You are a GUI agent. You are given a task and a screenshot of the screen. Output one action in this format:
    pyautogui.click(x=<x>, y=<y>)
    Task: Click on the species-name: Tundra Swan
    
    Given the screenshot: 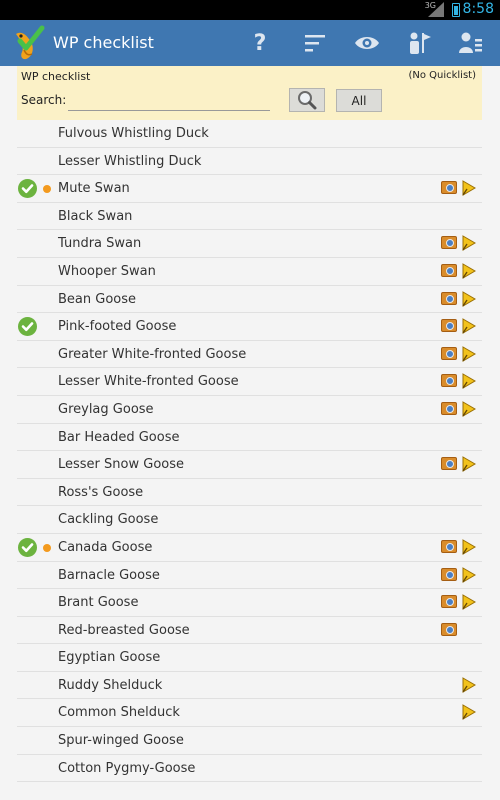 What is the action you would take?
    pyautogui.click(x=100, y=244)
    